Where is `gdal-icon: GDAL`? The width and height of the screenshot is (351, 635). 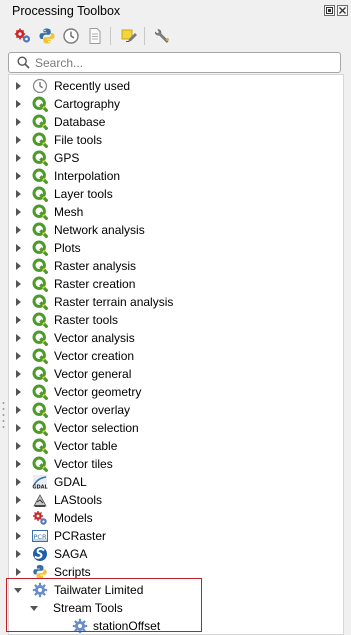
gdal-icon: GDAL is located at coordinates (40, 483).